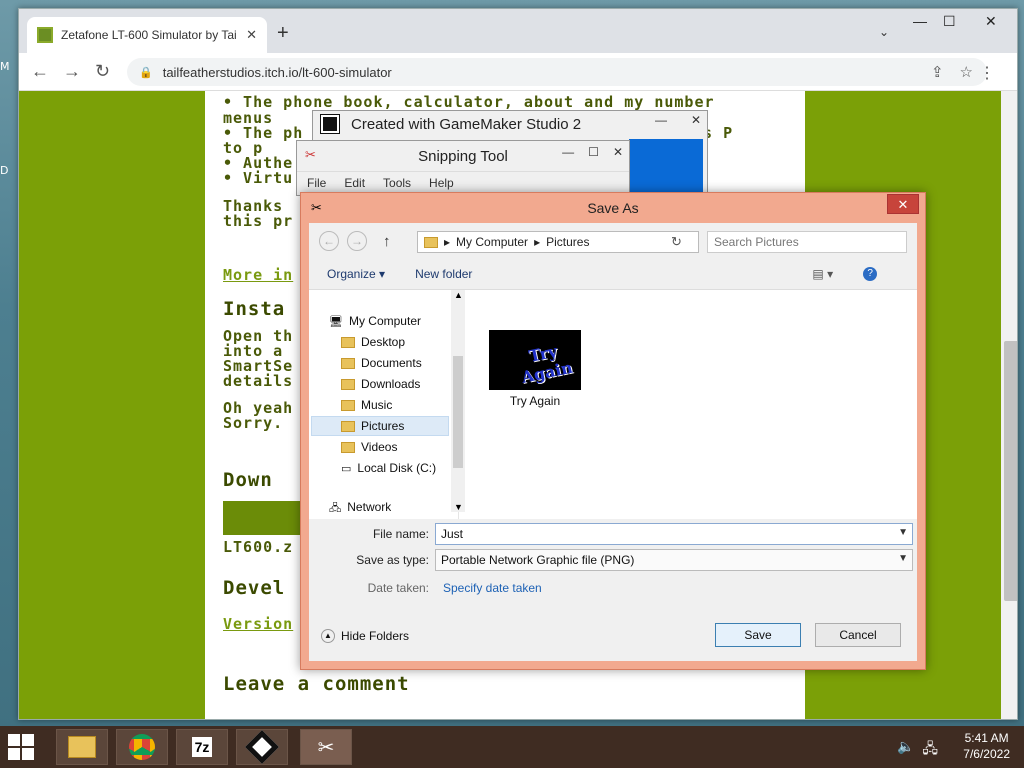 This screenshot has width=1024, height=768. I want to click on scroll-down-icon: ▼, so click(458, 507).